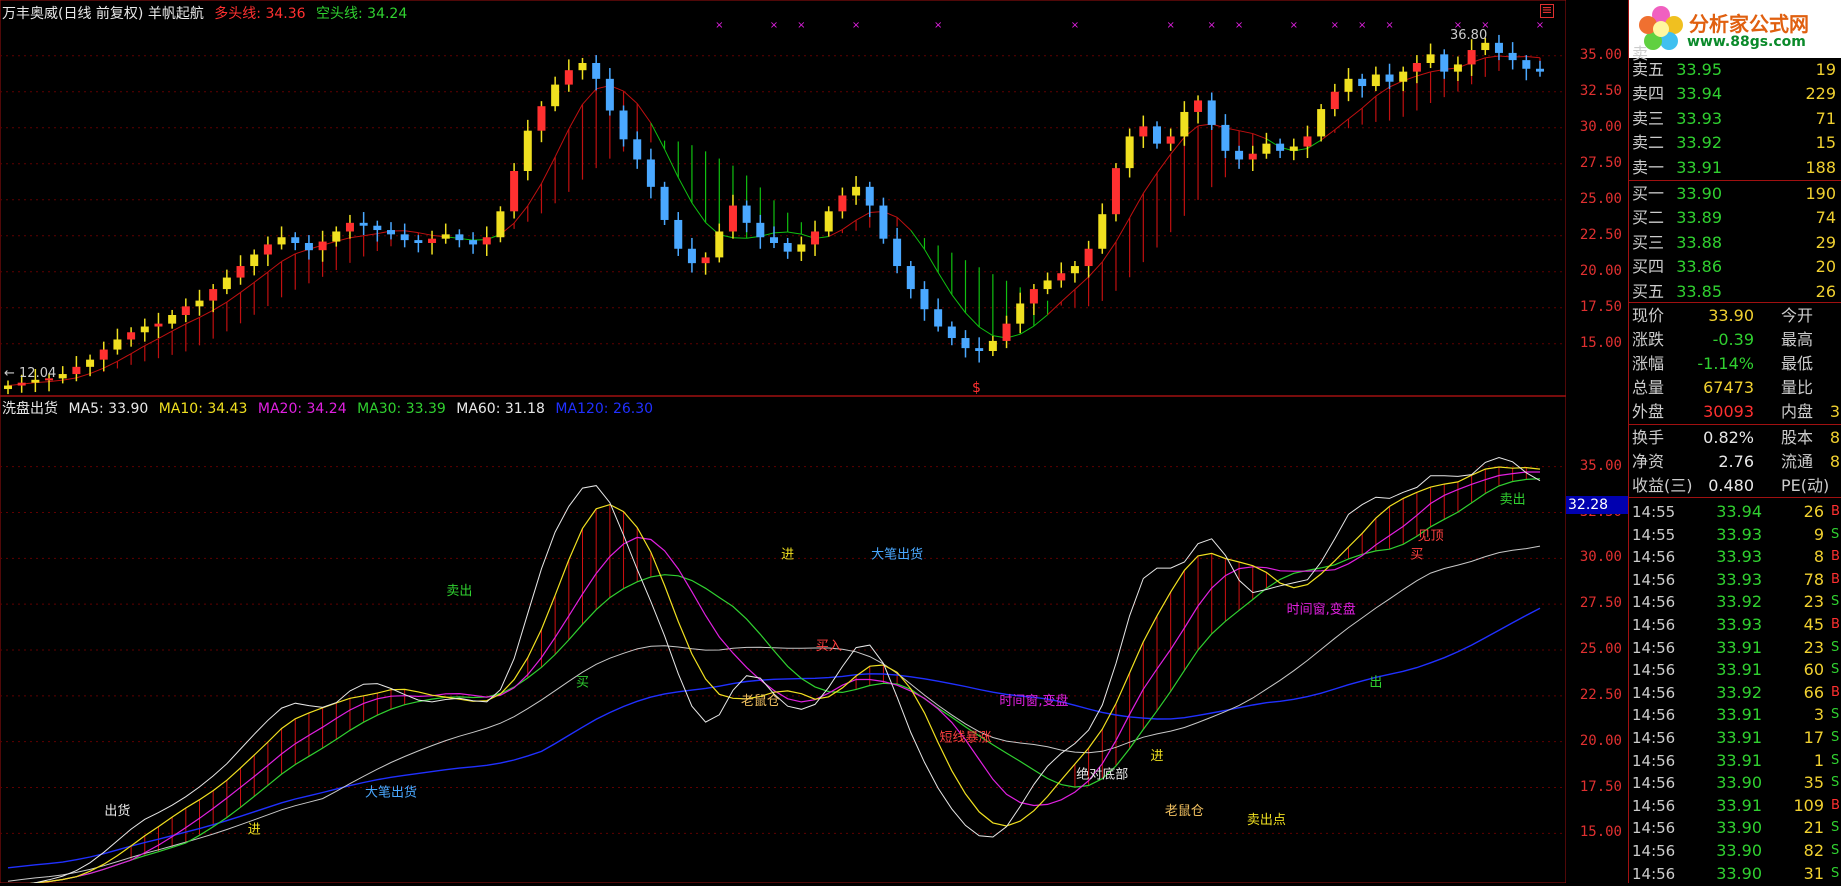 Image resolution: width=1841 pixels, height=886 pixels. I want to click on stat-row: 换手0.82%股本8, so click(1735, 438).